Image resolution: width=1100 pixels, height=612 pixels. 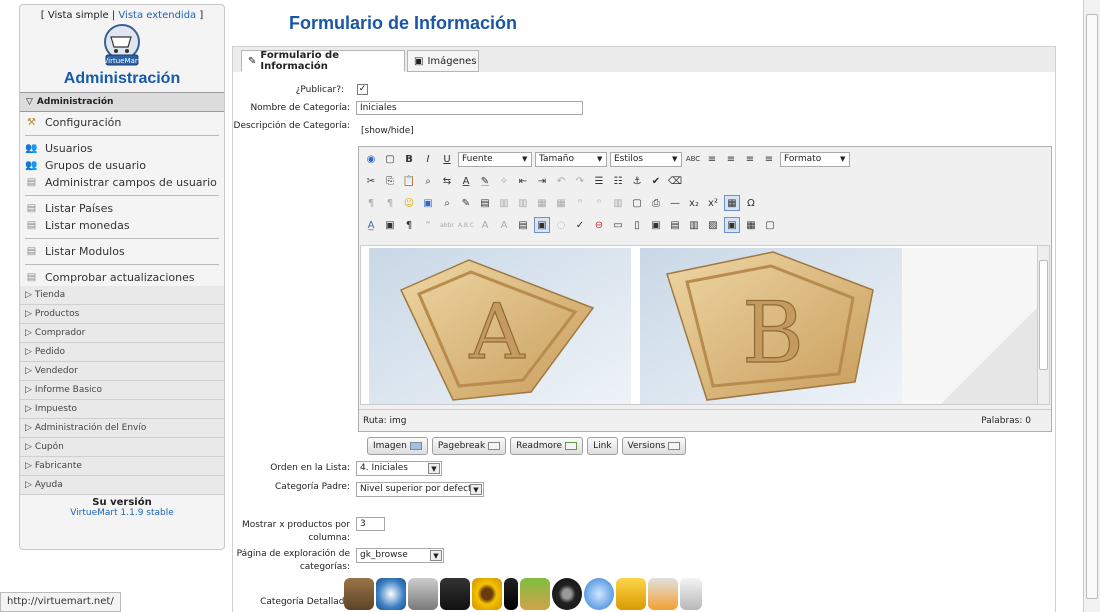 What do you see at coordinates (122, 428) in the screenshot?
I see `sidebar-section-envio: ▷ Administración del Envío` at bounding box center [122, 428].